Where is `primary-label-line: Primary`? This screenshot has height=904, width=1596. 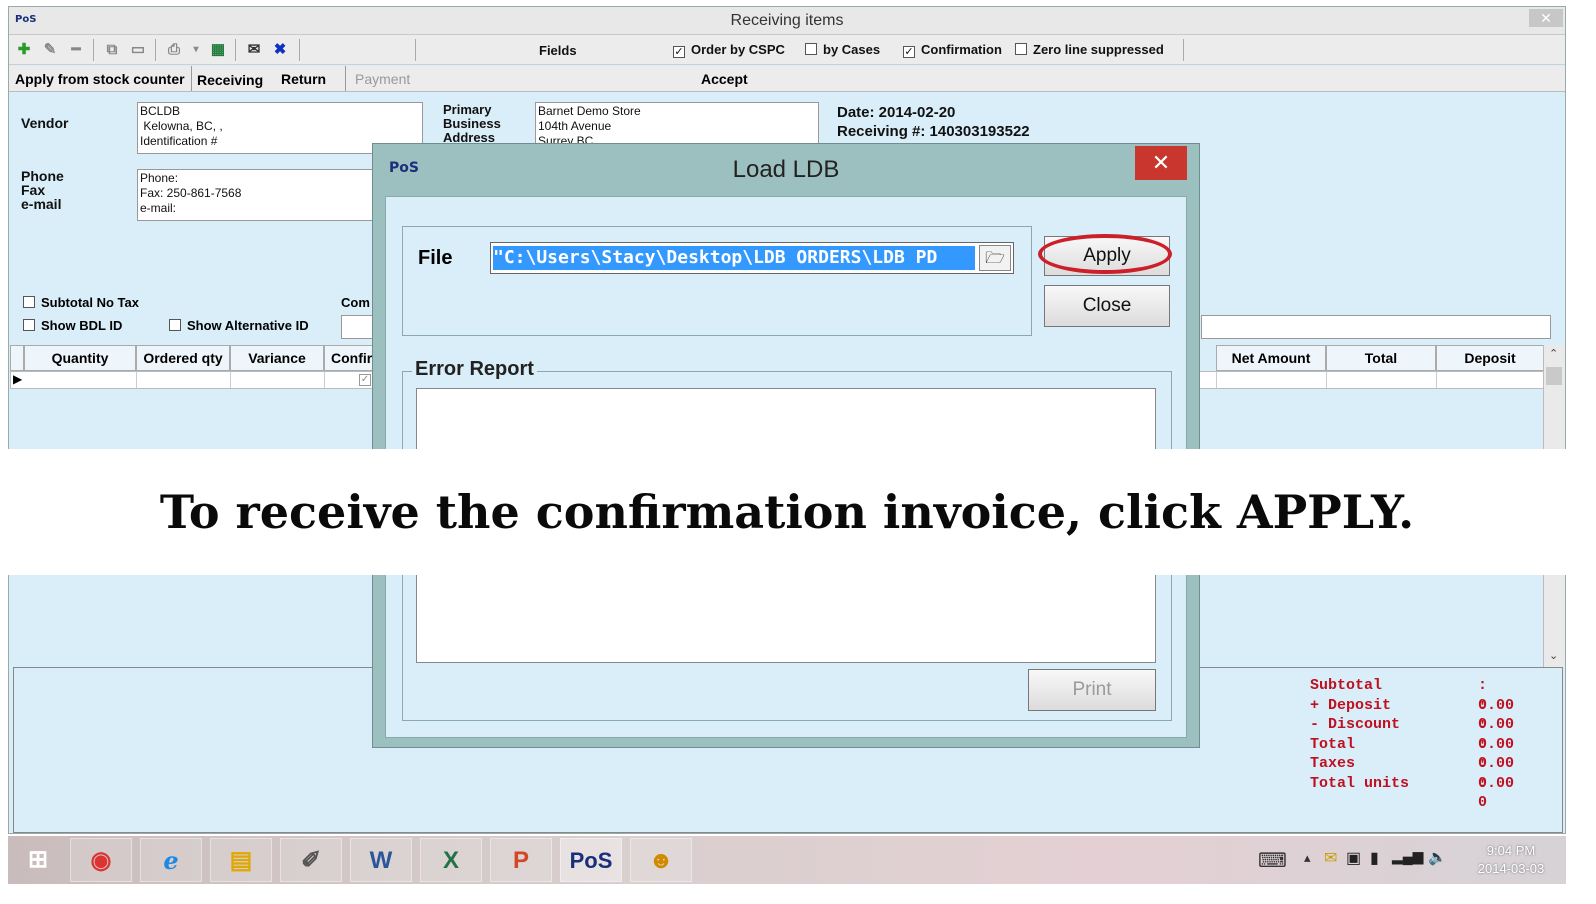
primary-label-line: Primary is located at coordinates (467, 110).